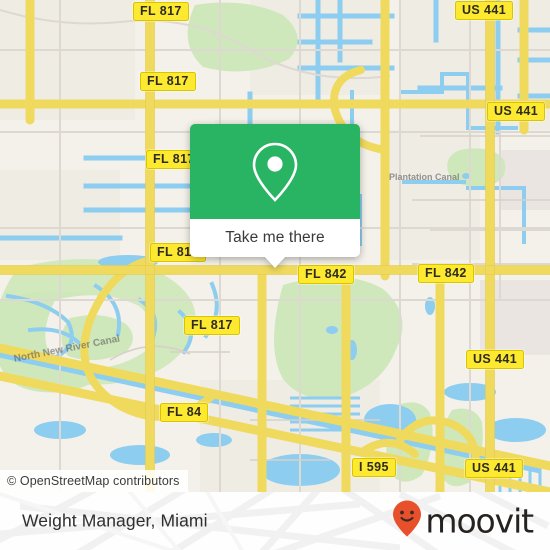  I want to click on location-popup: Take me there, so click(275, 196).